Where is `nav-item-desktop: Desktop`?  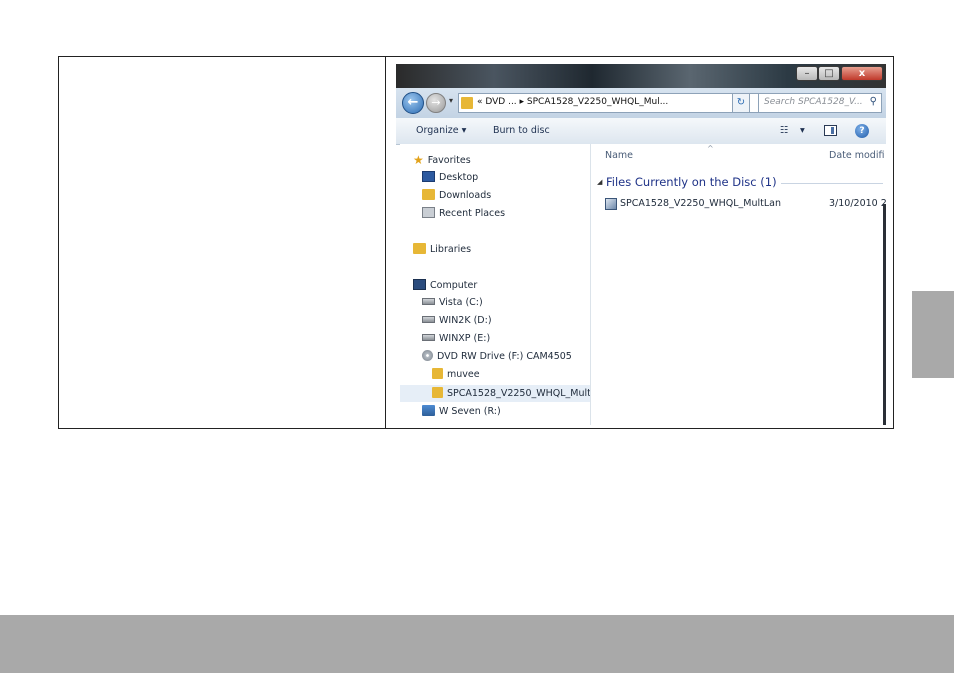
nav-item-desktop: Desktop is located at coordinates (450, 177).